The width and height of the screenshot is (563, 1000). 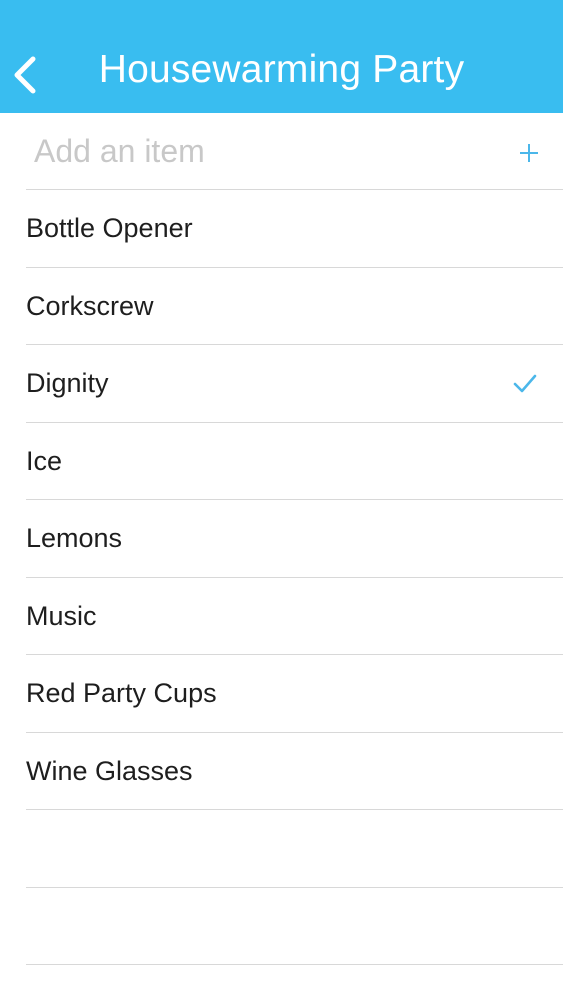 What do you see at coordinates (294, 771) in the screenshot?
I see `list-item: Wine Glasses` at bounding box center [294, 771].